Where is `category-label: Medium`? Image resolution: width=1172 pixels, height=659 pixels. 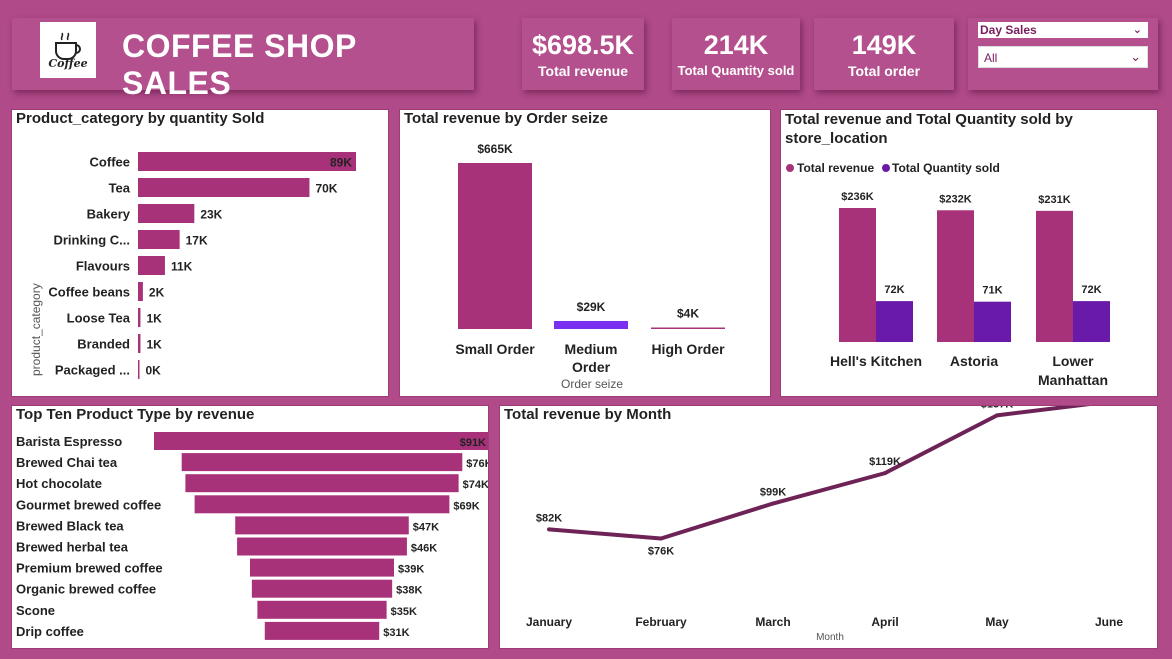 category-label: Medium is located at coordinates (591, 349).